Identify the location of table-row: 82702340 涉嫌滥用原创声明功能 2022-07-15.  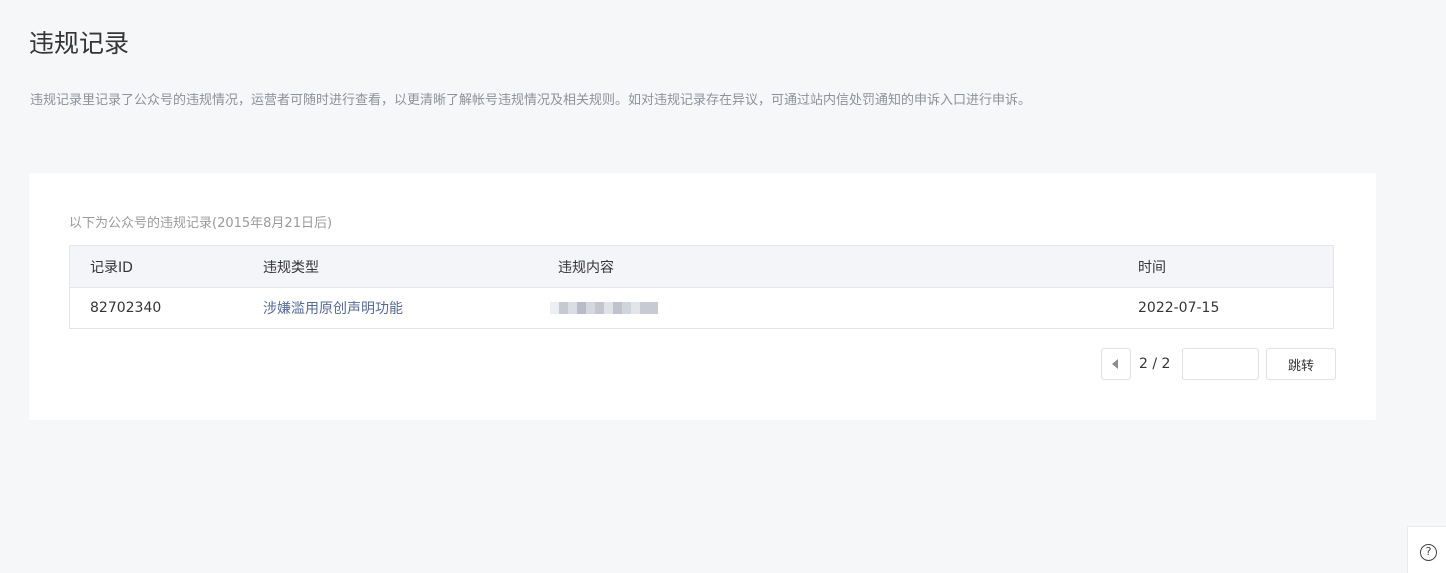
(701, 308).